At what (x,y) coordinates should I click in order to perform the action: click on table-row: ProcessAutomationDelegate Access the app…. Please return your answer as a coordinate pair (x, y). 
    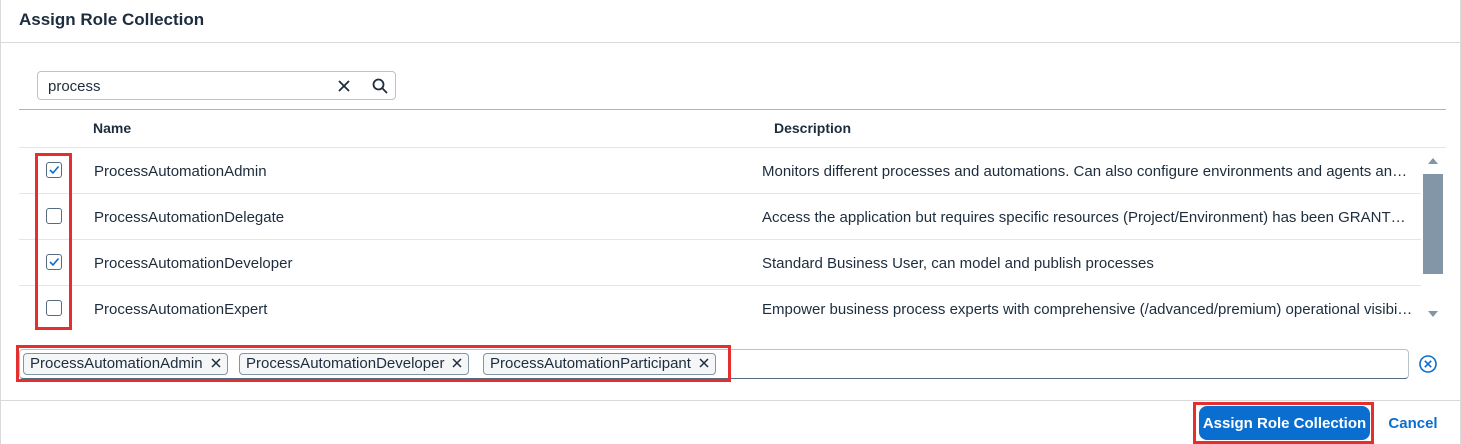
    Looking at the image, I should click on (720, 217).